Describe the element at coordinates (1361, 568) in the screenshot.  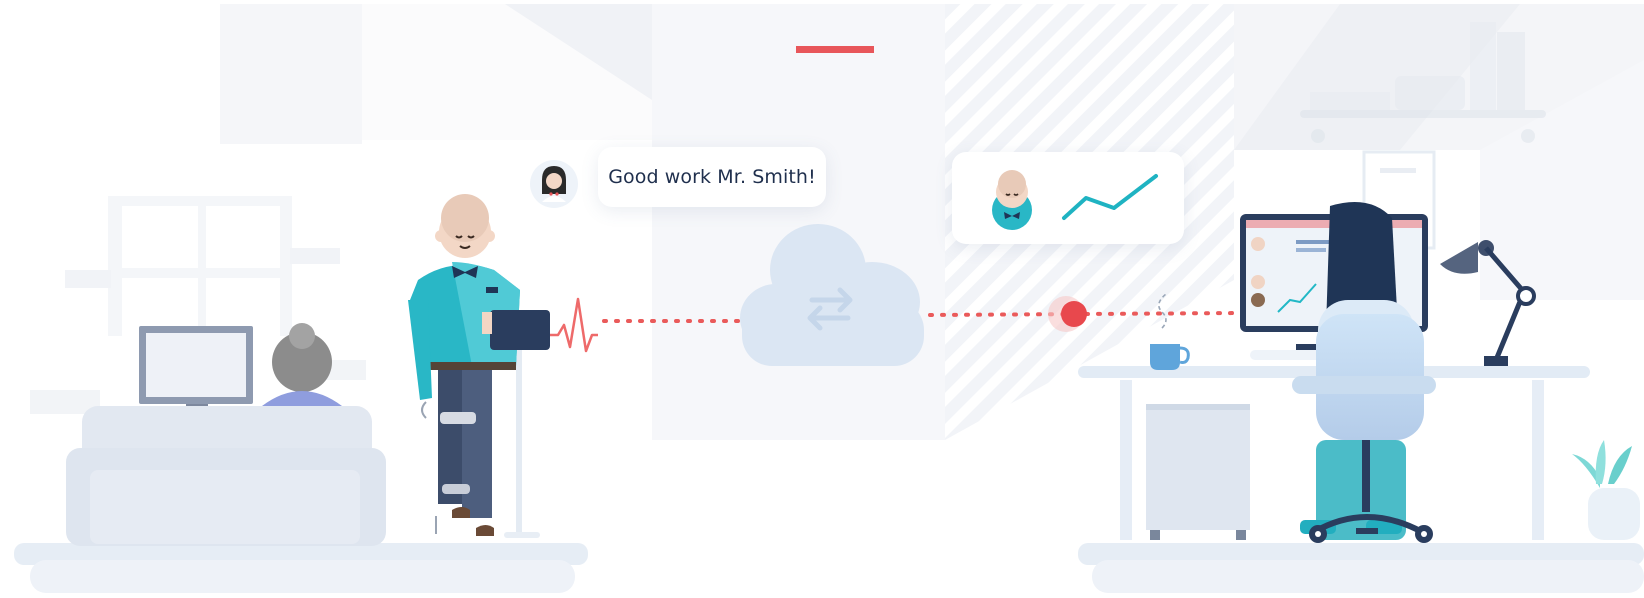
I see `floor-right` at that location.